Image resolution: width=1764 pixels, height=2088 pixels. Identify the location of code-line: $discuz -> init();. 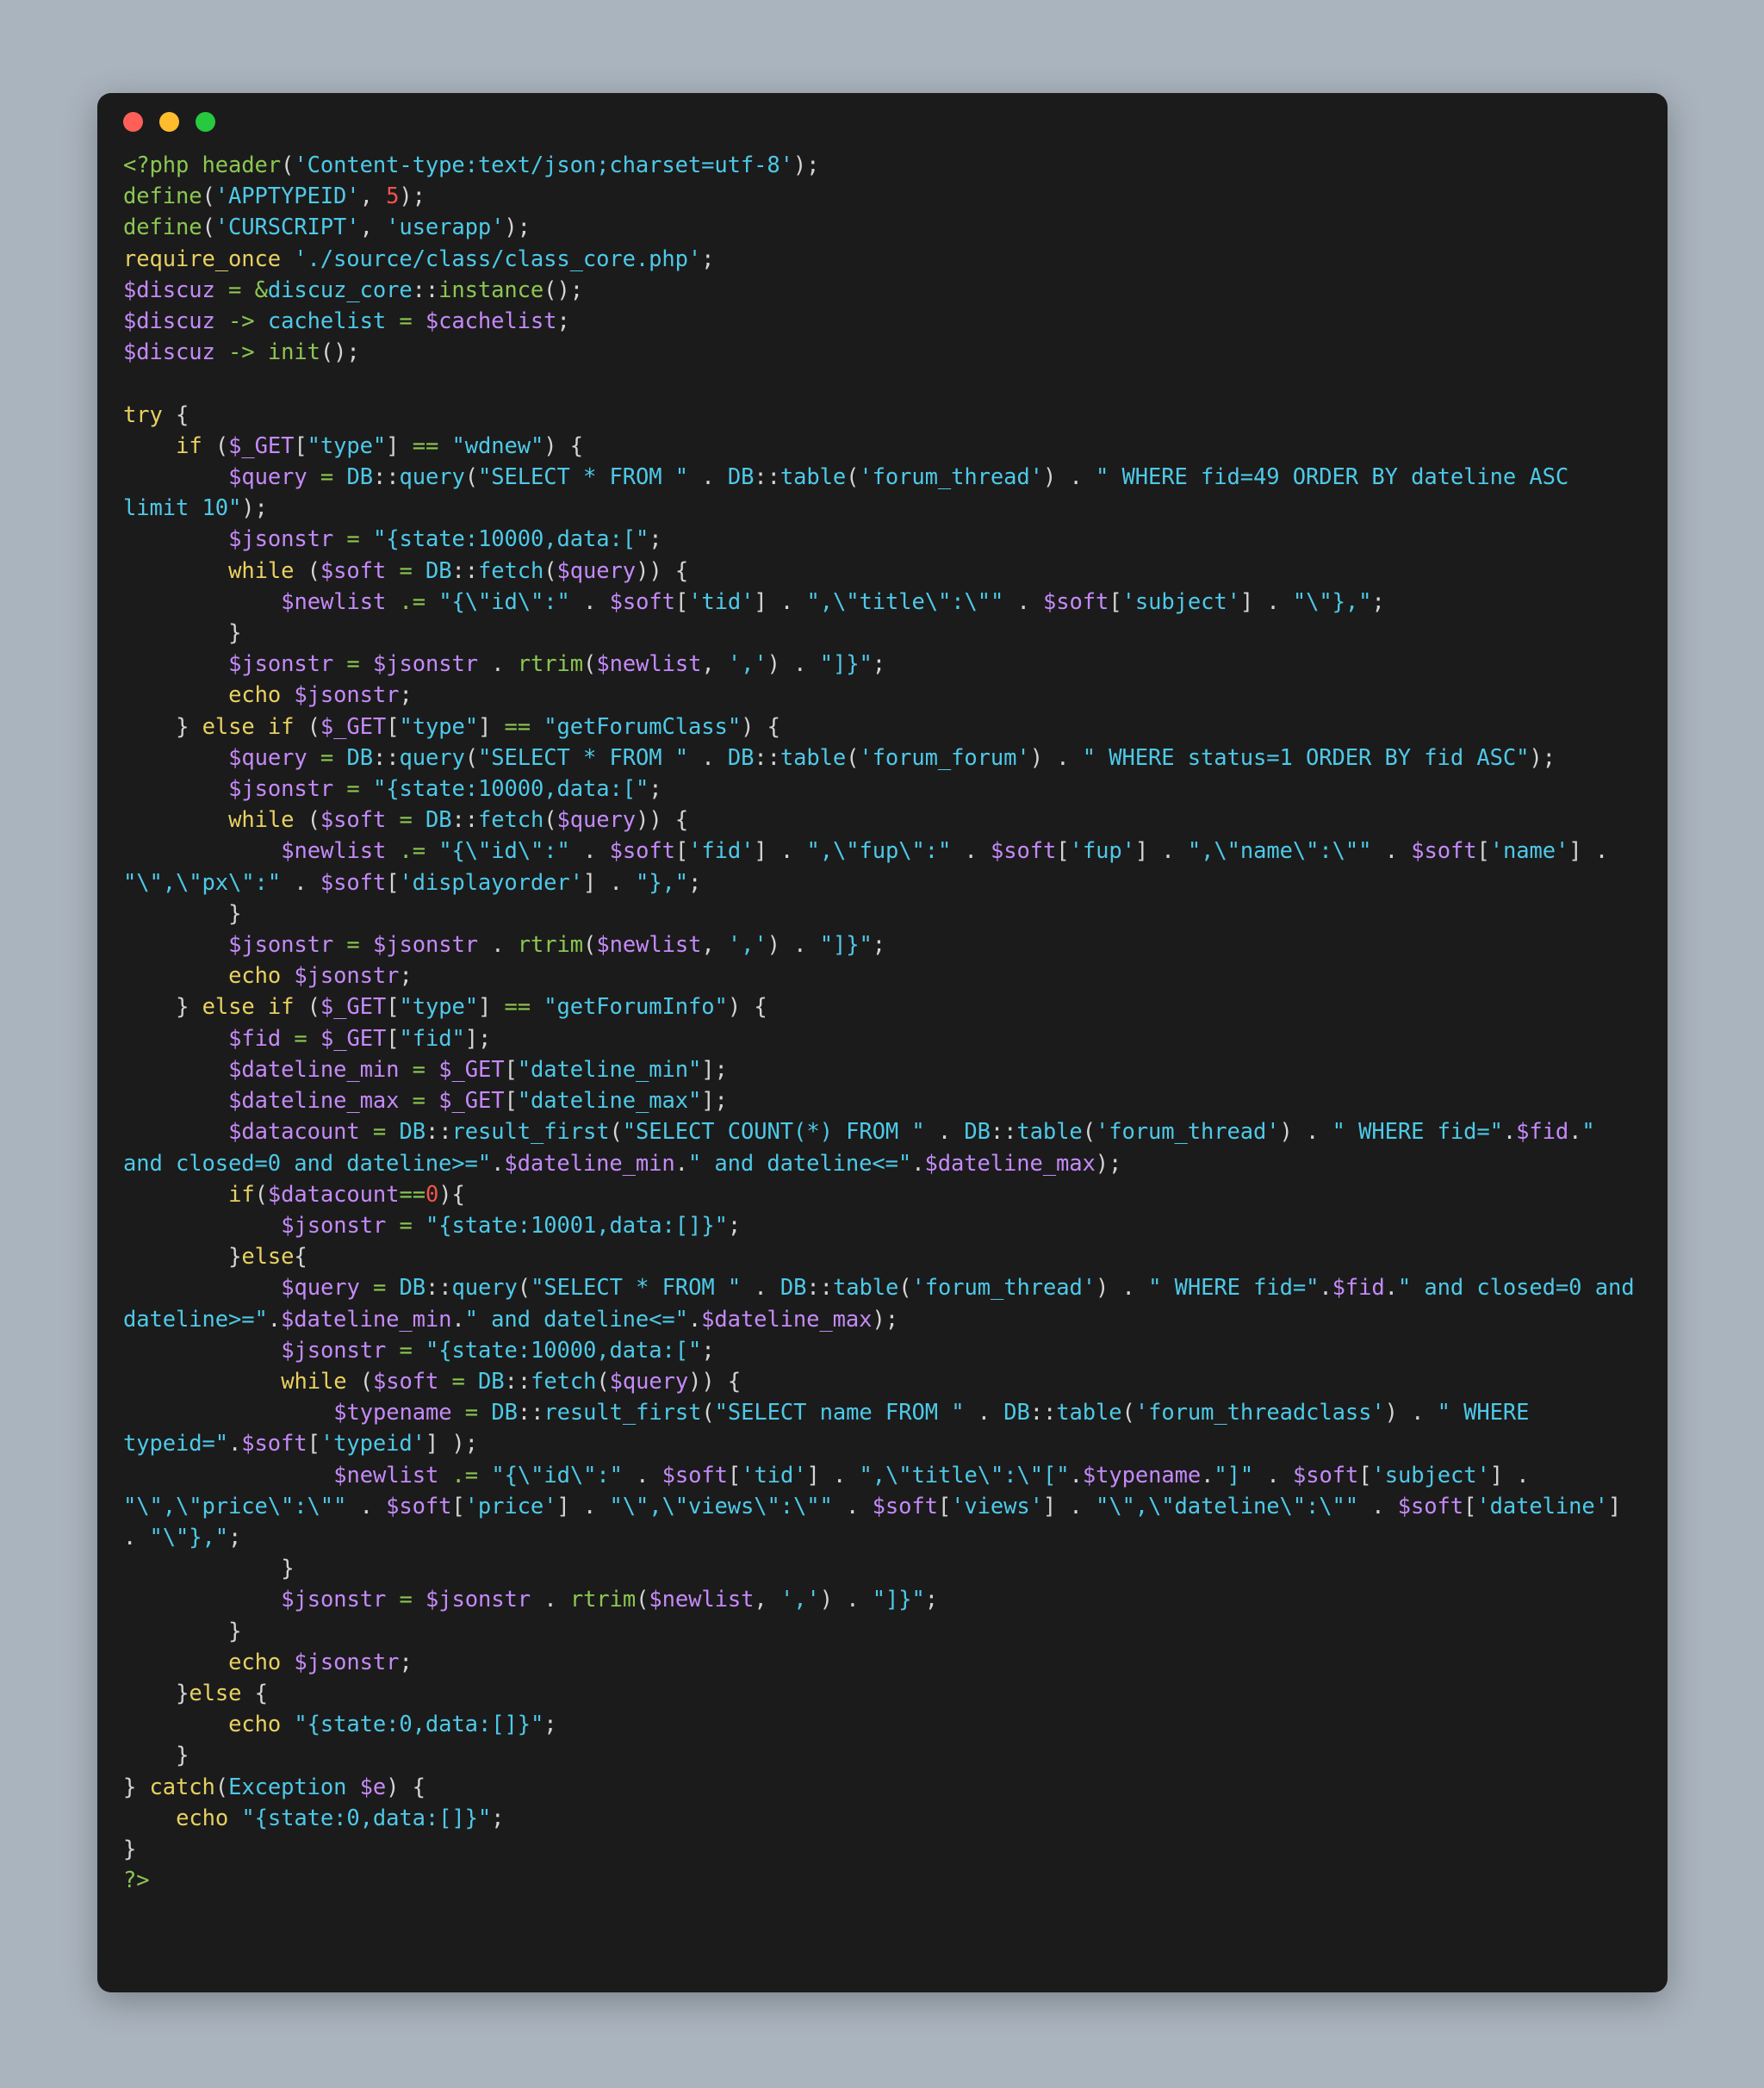
(242, 352).